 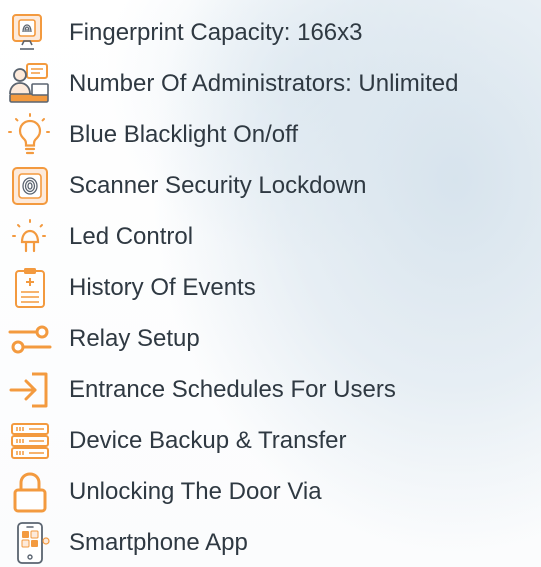 What do you see at coordinates (30, 288) in the screenshot?
I see `clipboard-history-icon` at bounding box center [30, 288].